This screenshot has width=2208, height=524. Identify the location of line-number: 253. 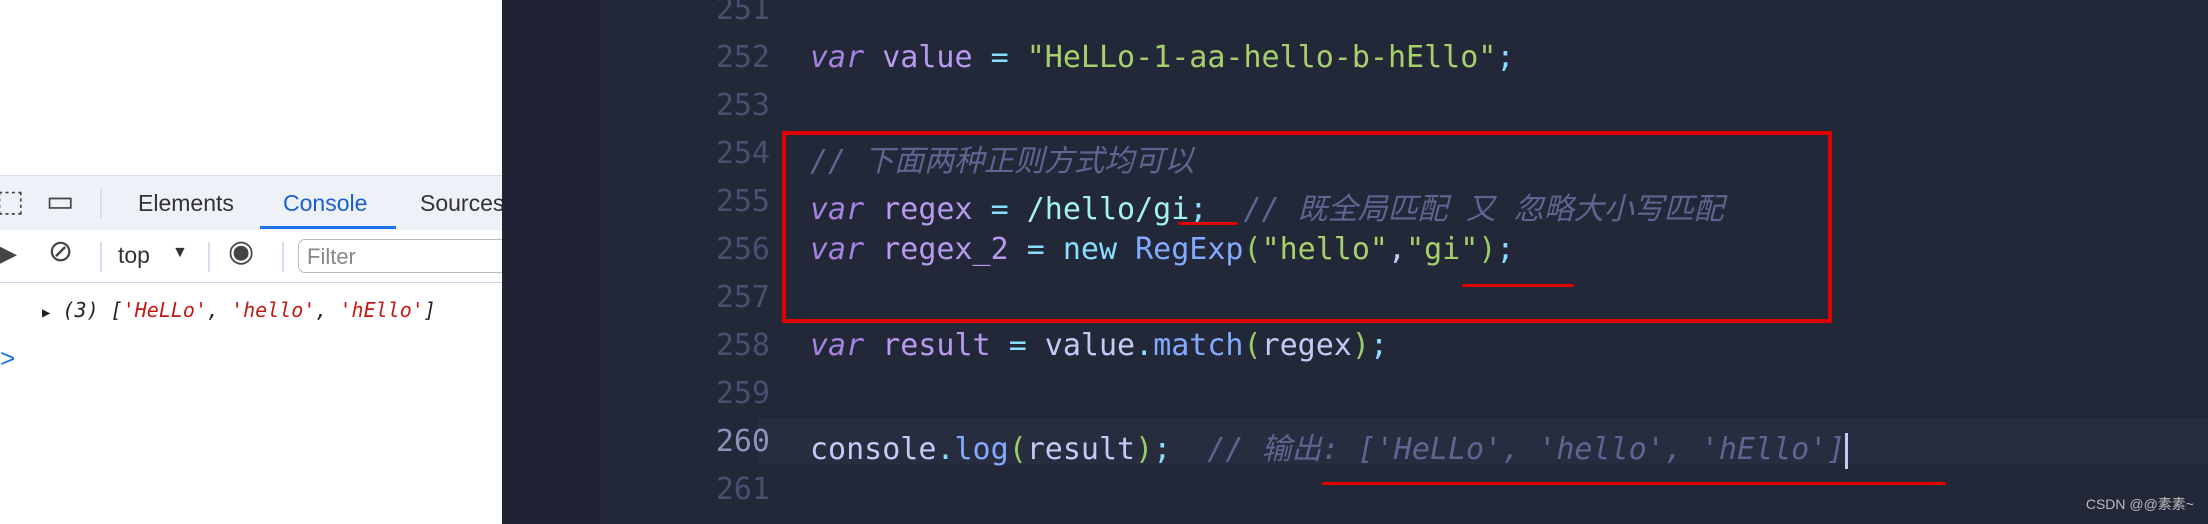
(742, 105).